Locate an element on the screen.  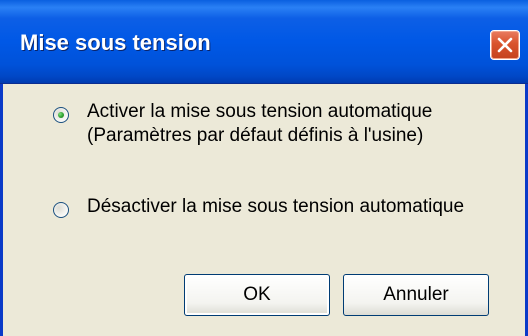
cancel-button: Annuler is located at coordinates (416, 295).